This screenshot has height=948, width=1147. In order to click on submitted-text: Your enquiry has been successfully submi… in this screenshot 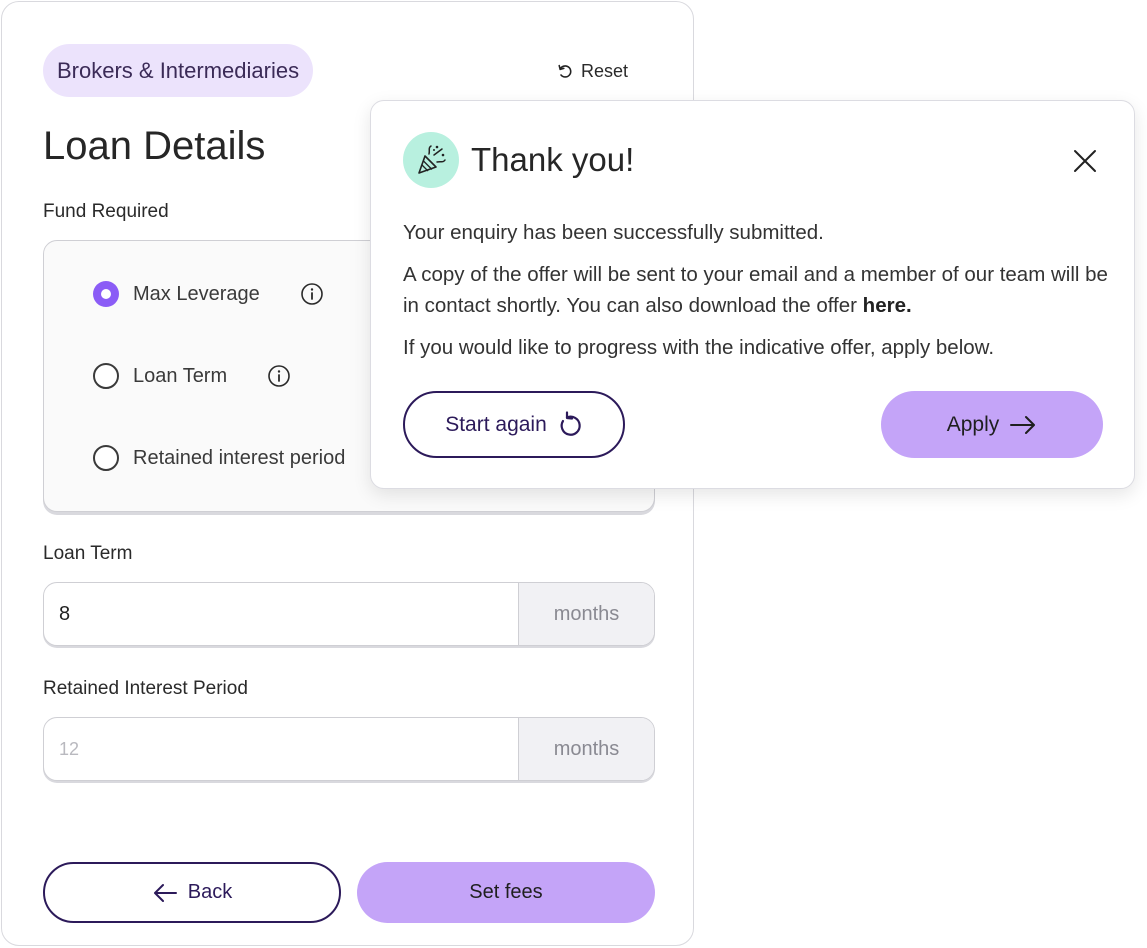, I will do `click(613, 232)`.